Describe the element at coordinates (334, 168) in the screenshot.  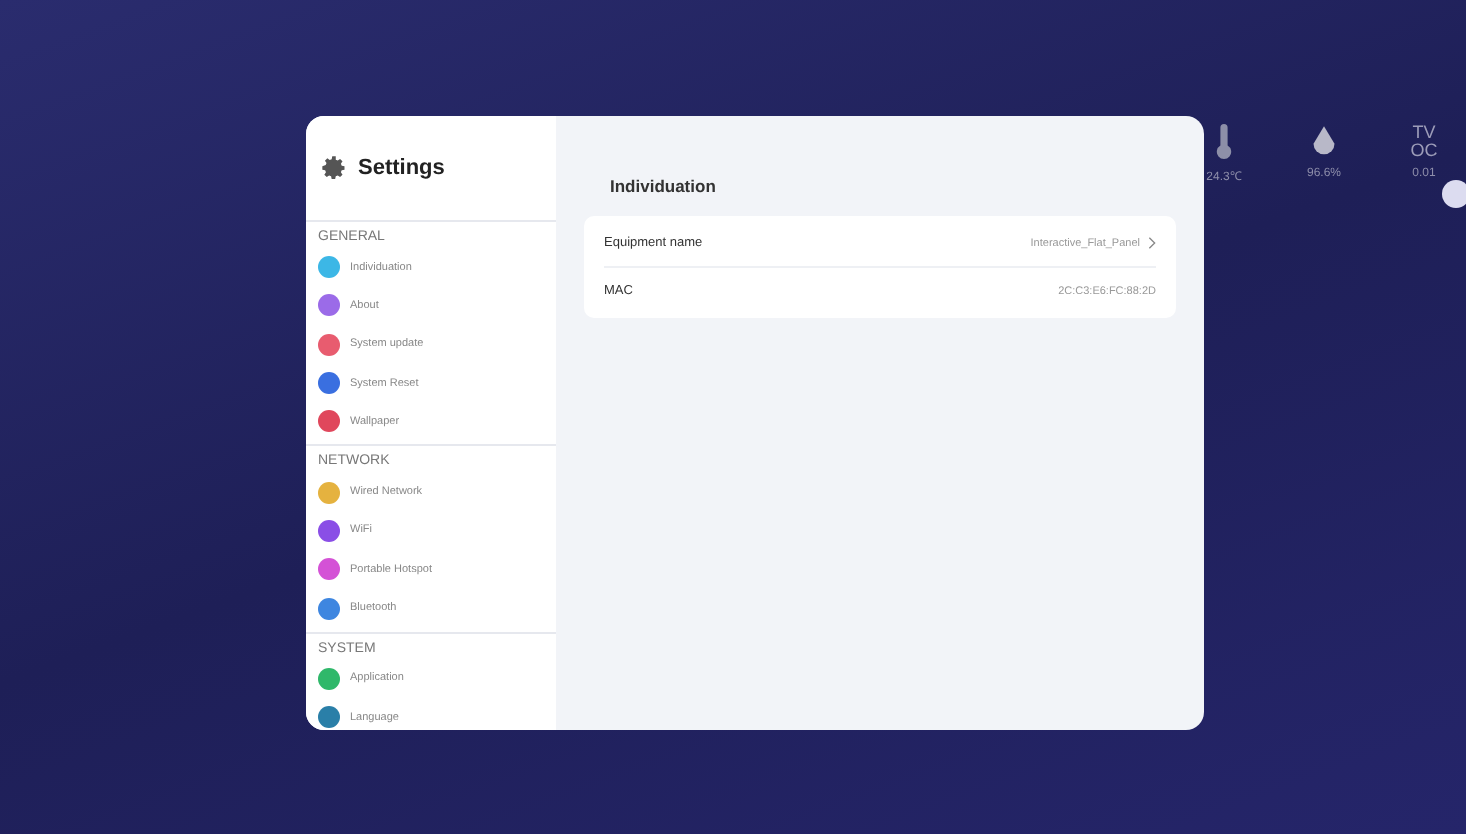
I see `settings-icon` at that location.